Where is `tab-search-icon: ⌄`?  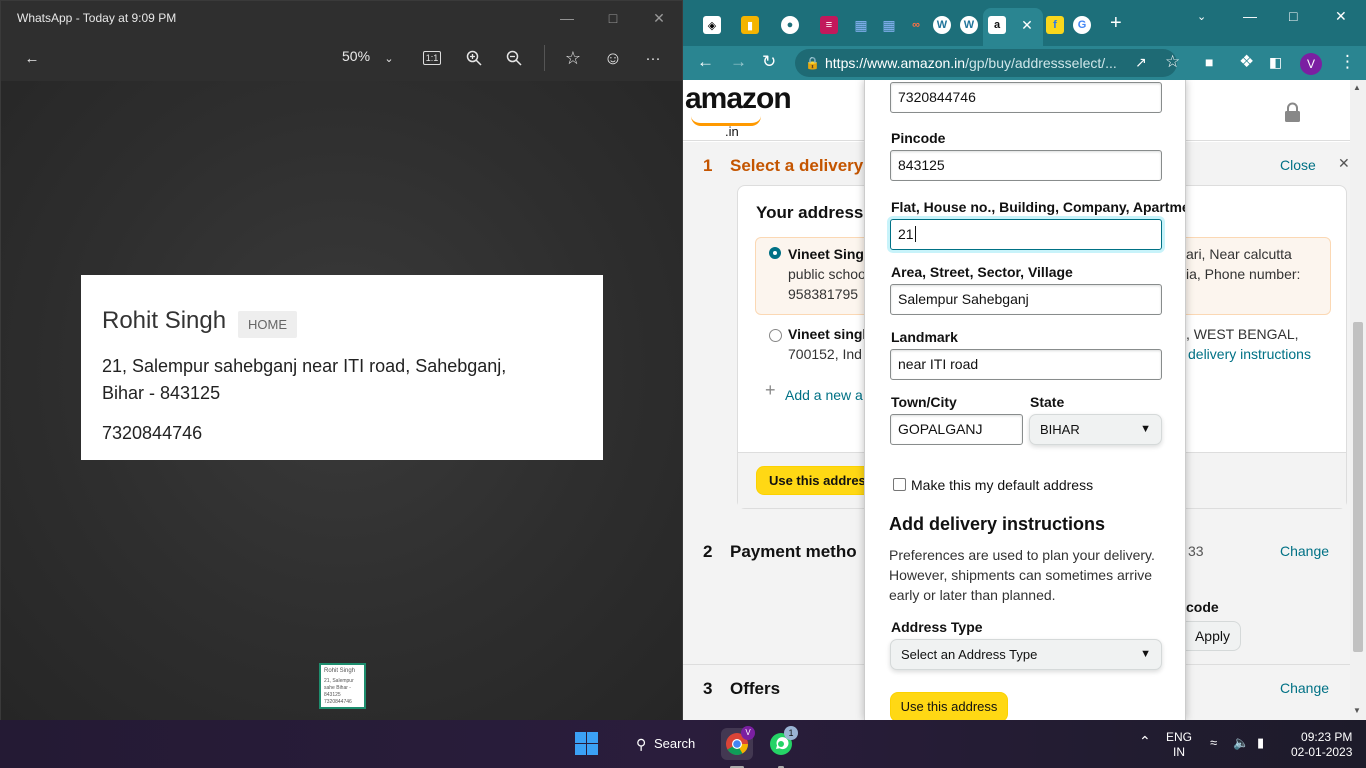
tab-search-icon: ⌄ is located at coordinates (1201, 16).